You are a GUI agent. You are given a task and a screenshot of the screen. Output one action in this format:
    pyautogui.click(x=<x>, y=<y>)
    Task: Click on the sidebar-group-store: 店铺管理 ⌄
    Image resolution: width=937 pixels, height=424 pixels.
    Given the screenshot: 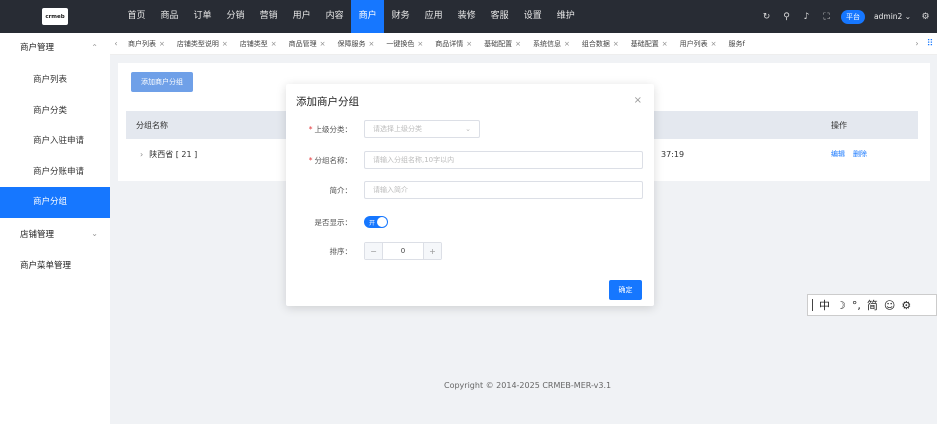 What is the action you would take?
    pyautogui.click(x=55, y=234)
    